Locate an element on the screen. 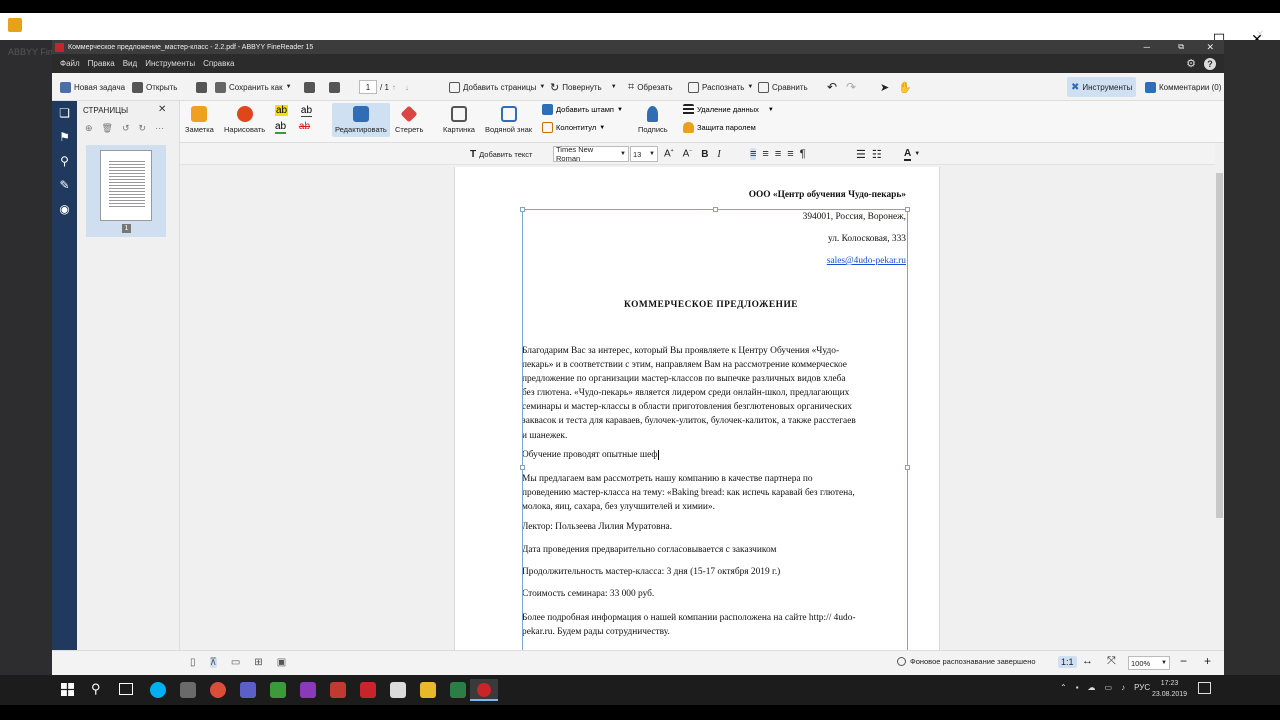 The width and height of the screenshot is (1280, 720). single-page-icon: ▯ is located at coordinates (193, 662).